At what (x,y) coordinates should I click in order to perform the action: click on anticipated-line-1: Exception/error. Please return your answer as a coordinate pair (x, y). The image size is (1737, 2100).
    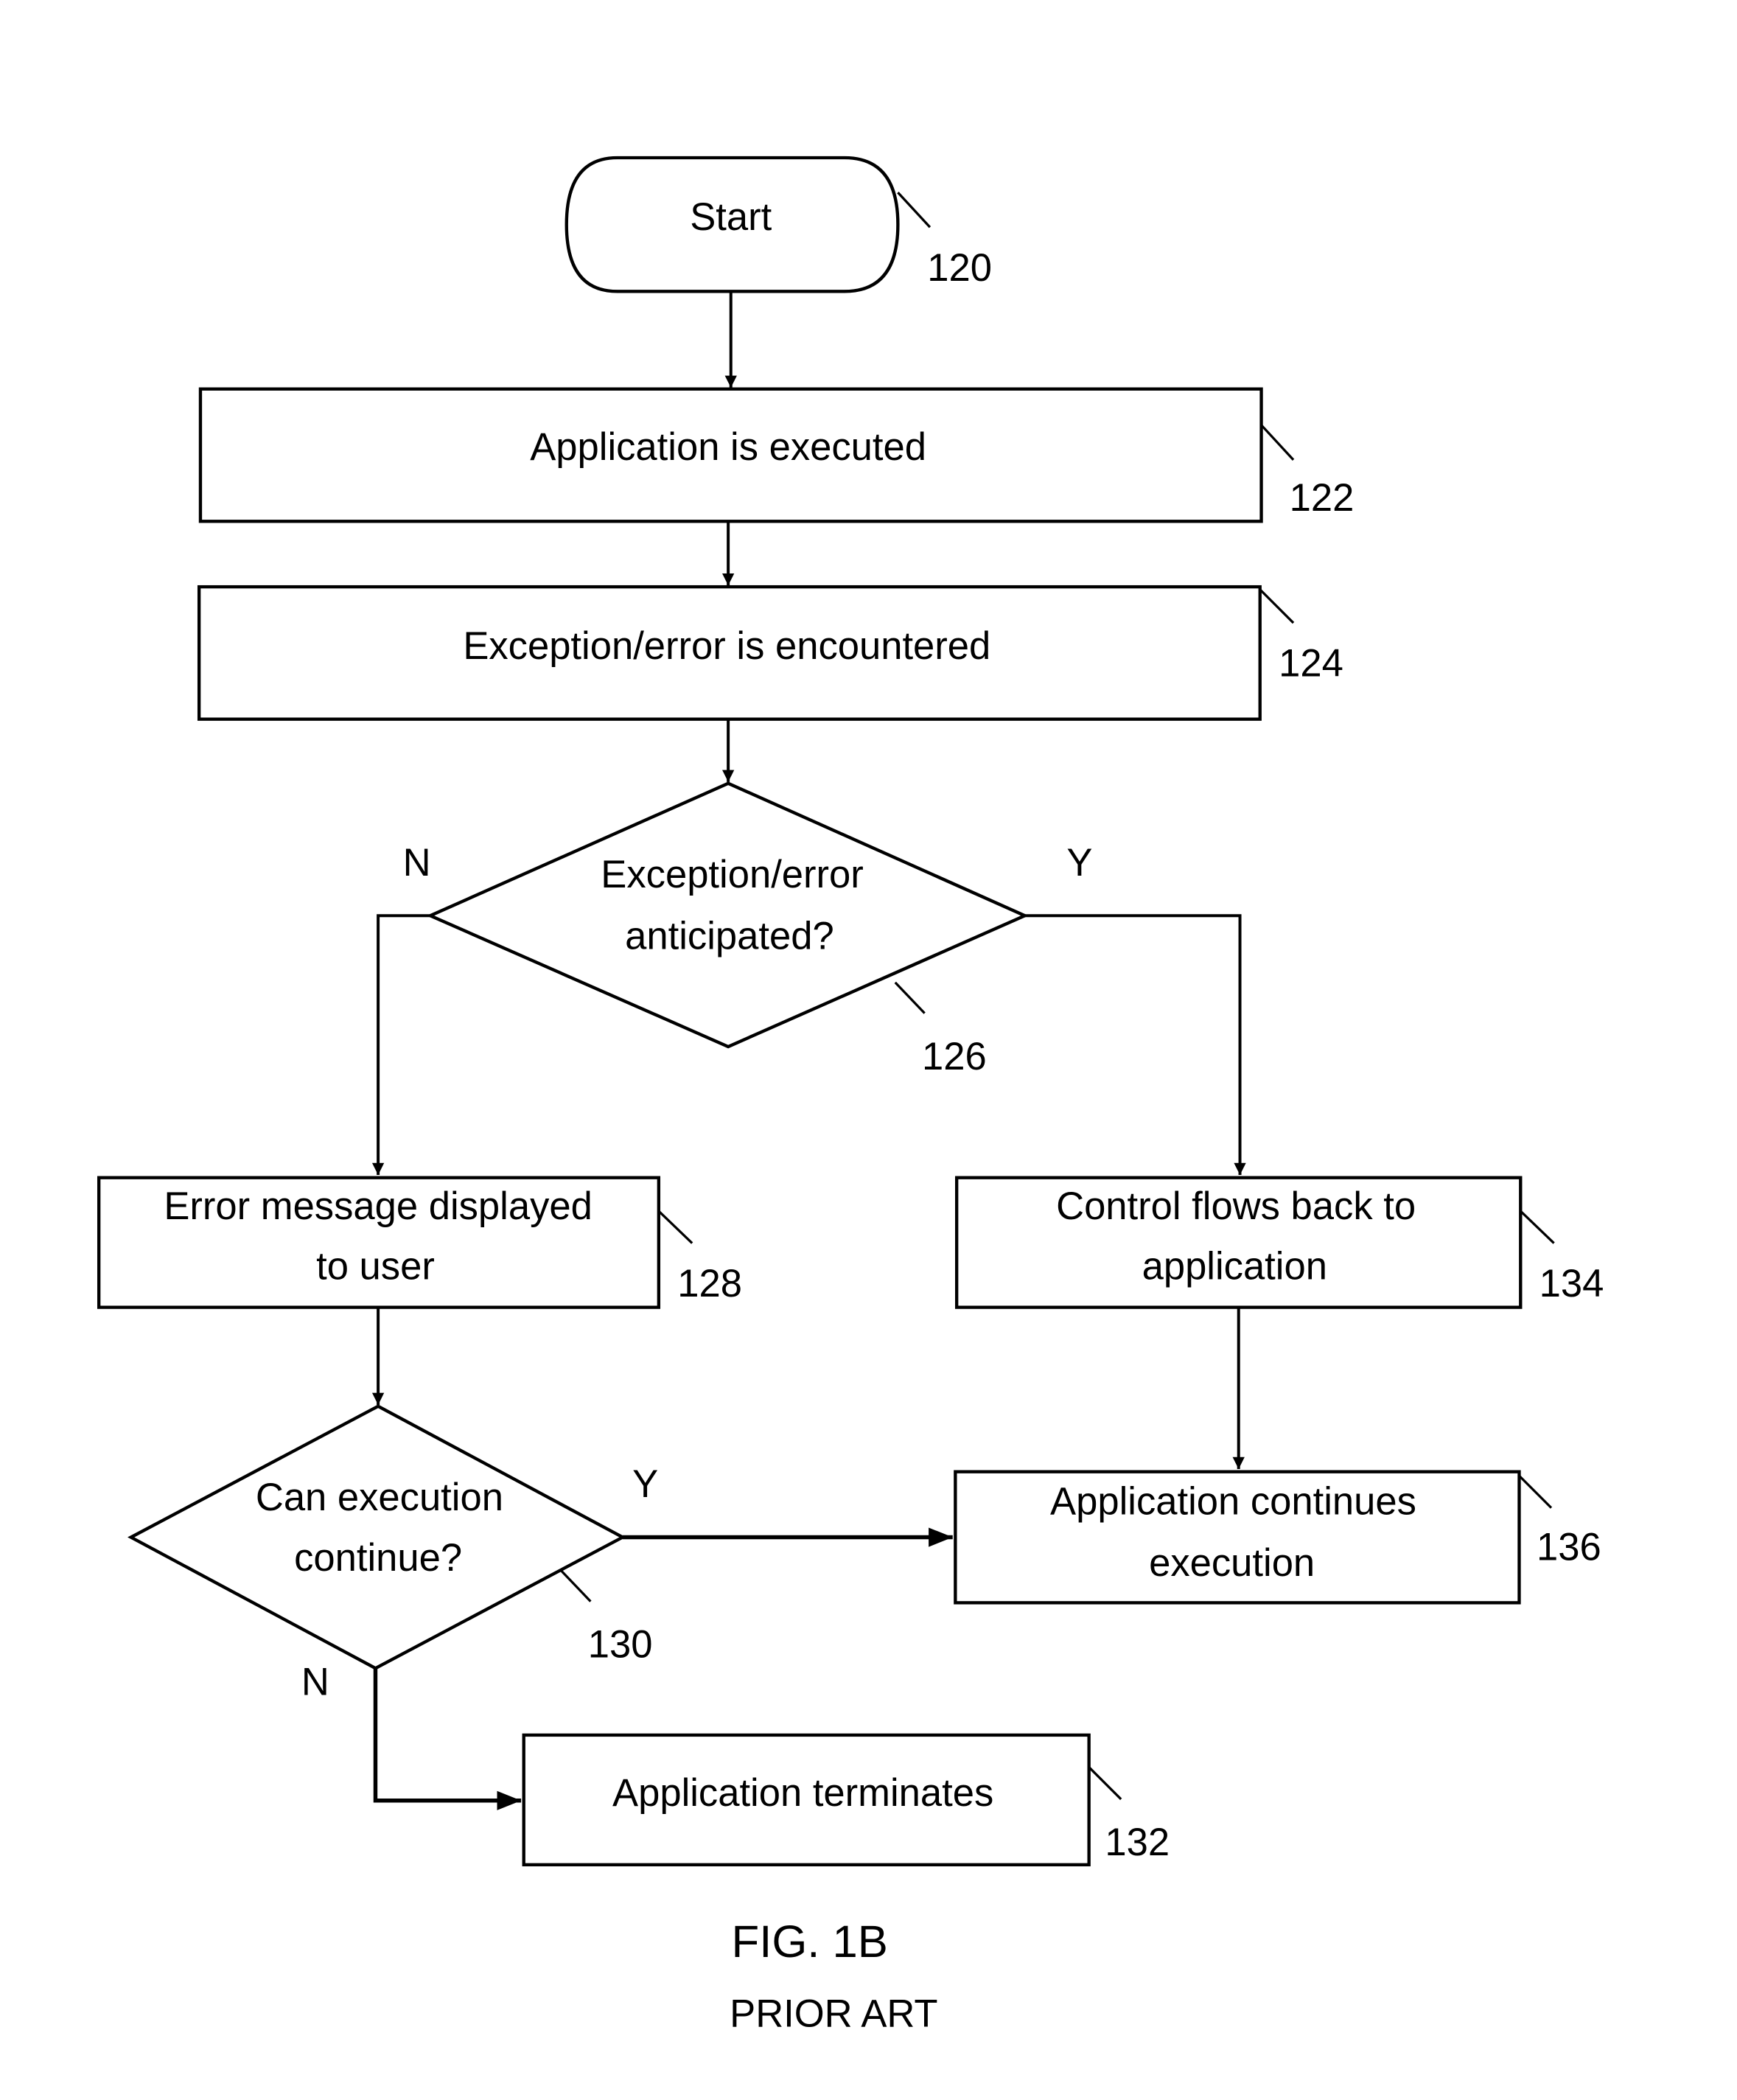
    Looking at the image, I should click on (732, 874).